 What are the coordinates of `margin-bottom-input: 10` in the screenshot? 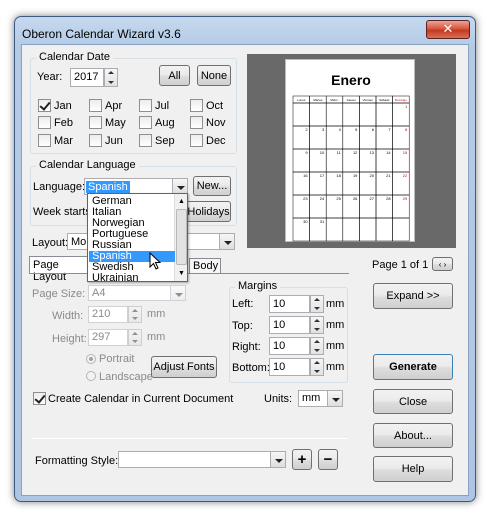 It's located at (289, 367).